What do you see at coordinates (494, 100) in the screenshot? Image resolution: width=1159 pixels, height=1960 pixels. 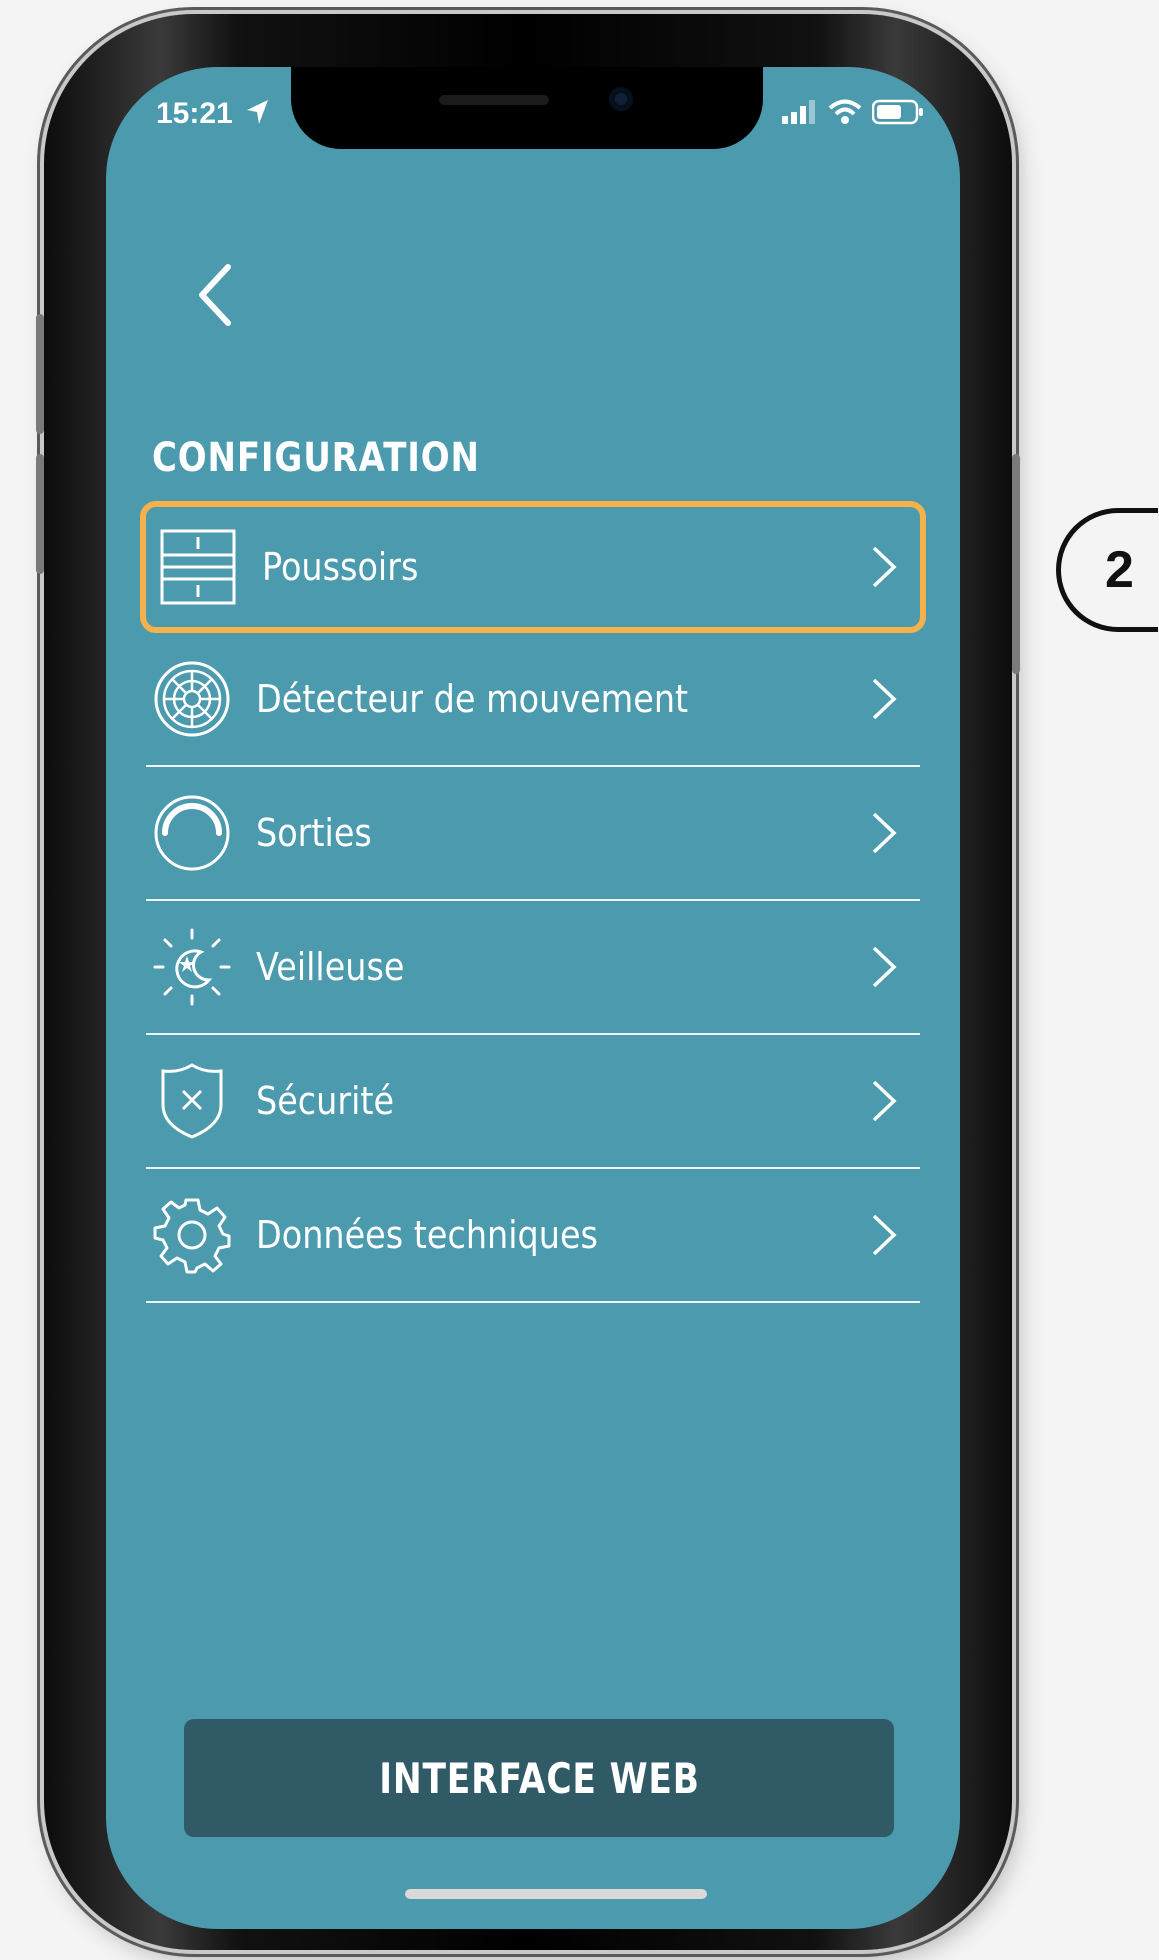 I see `speaker-grille` at bounding box center [494, 100].